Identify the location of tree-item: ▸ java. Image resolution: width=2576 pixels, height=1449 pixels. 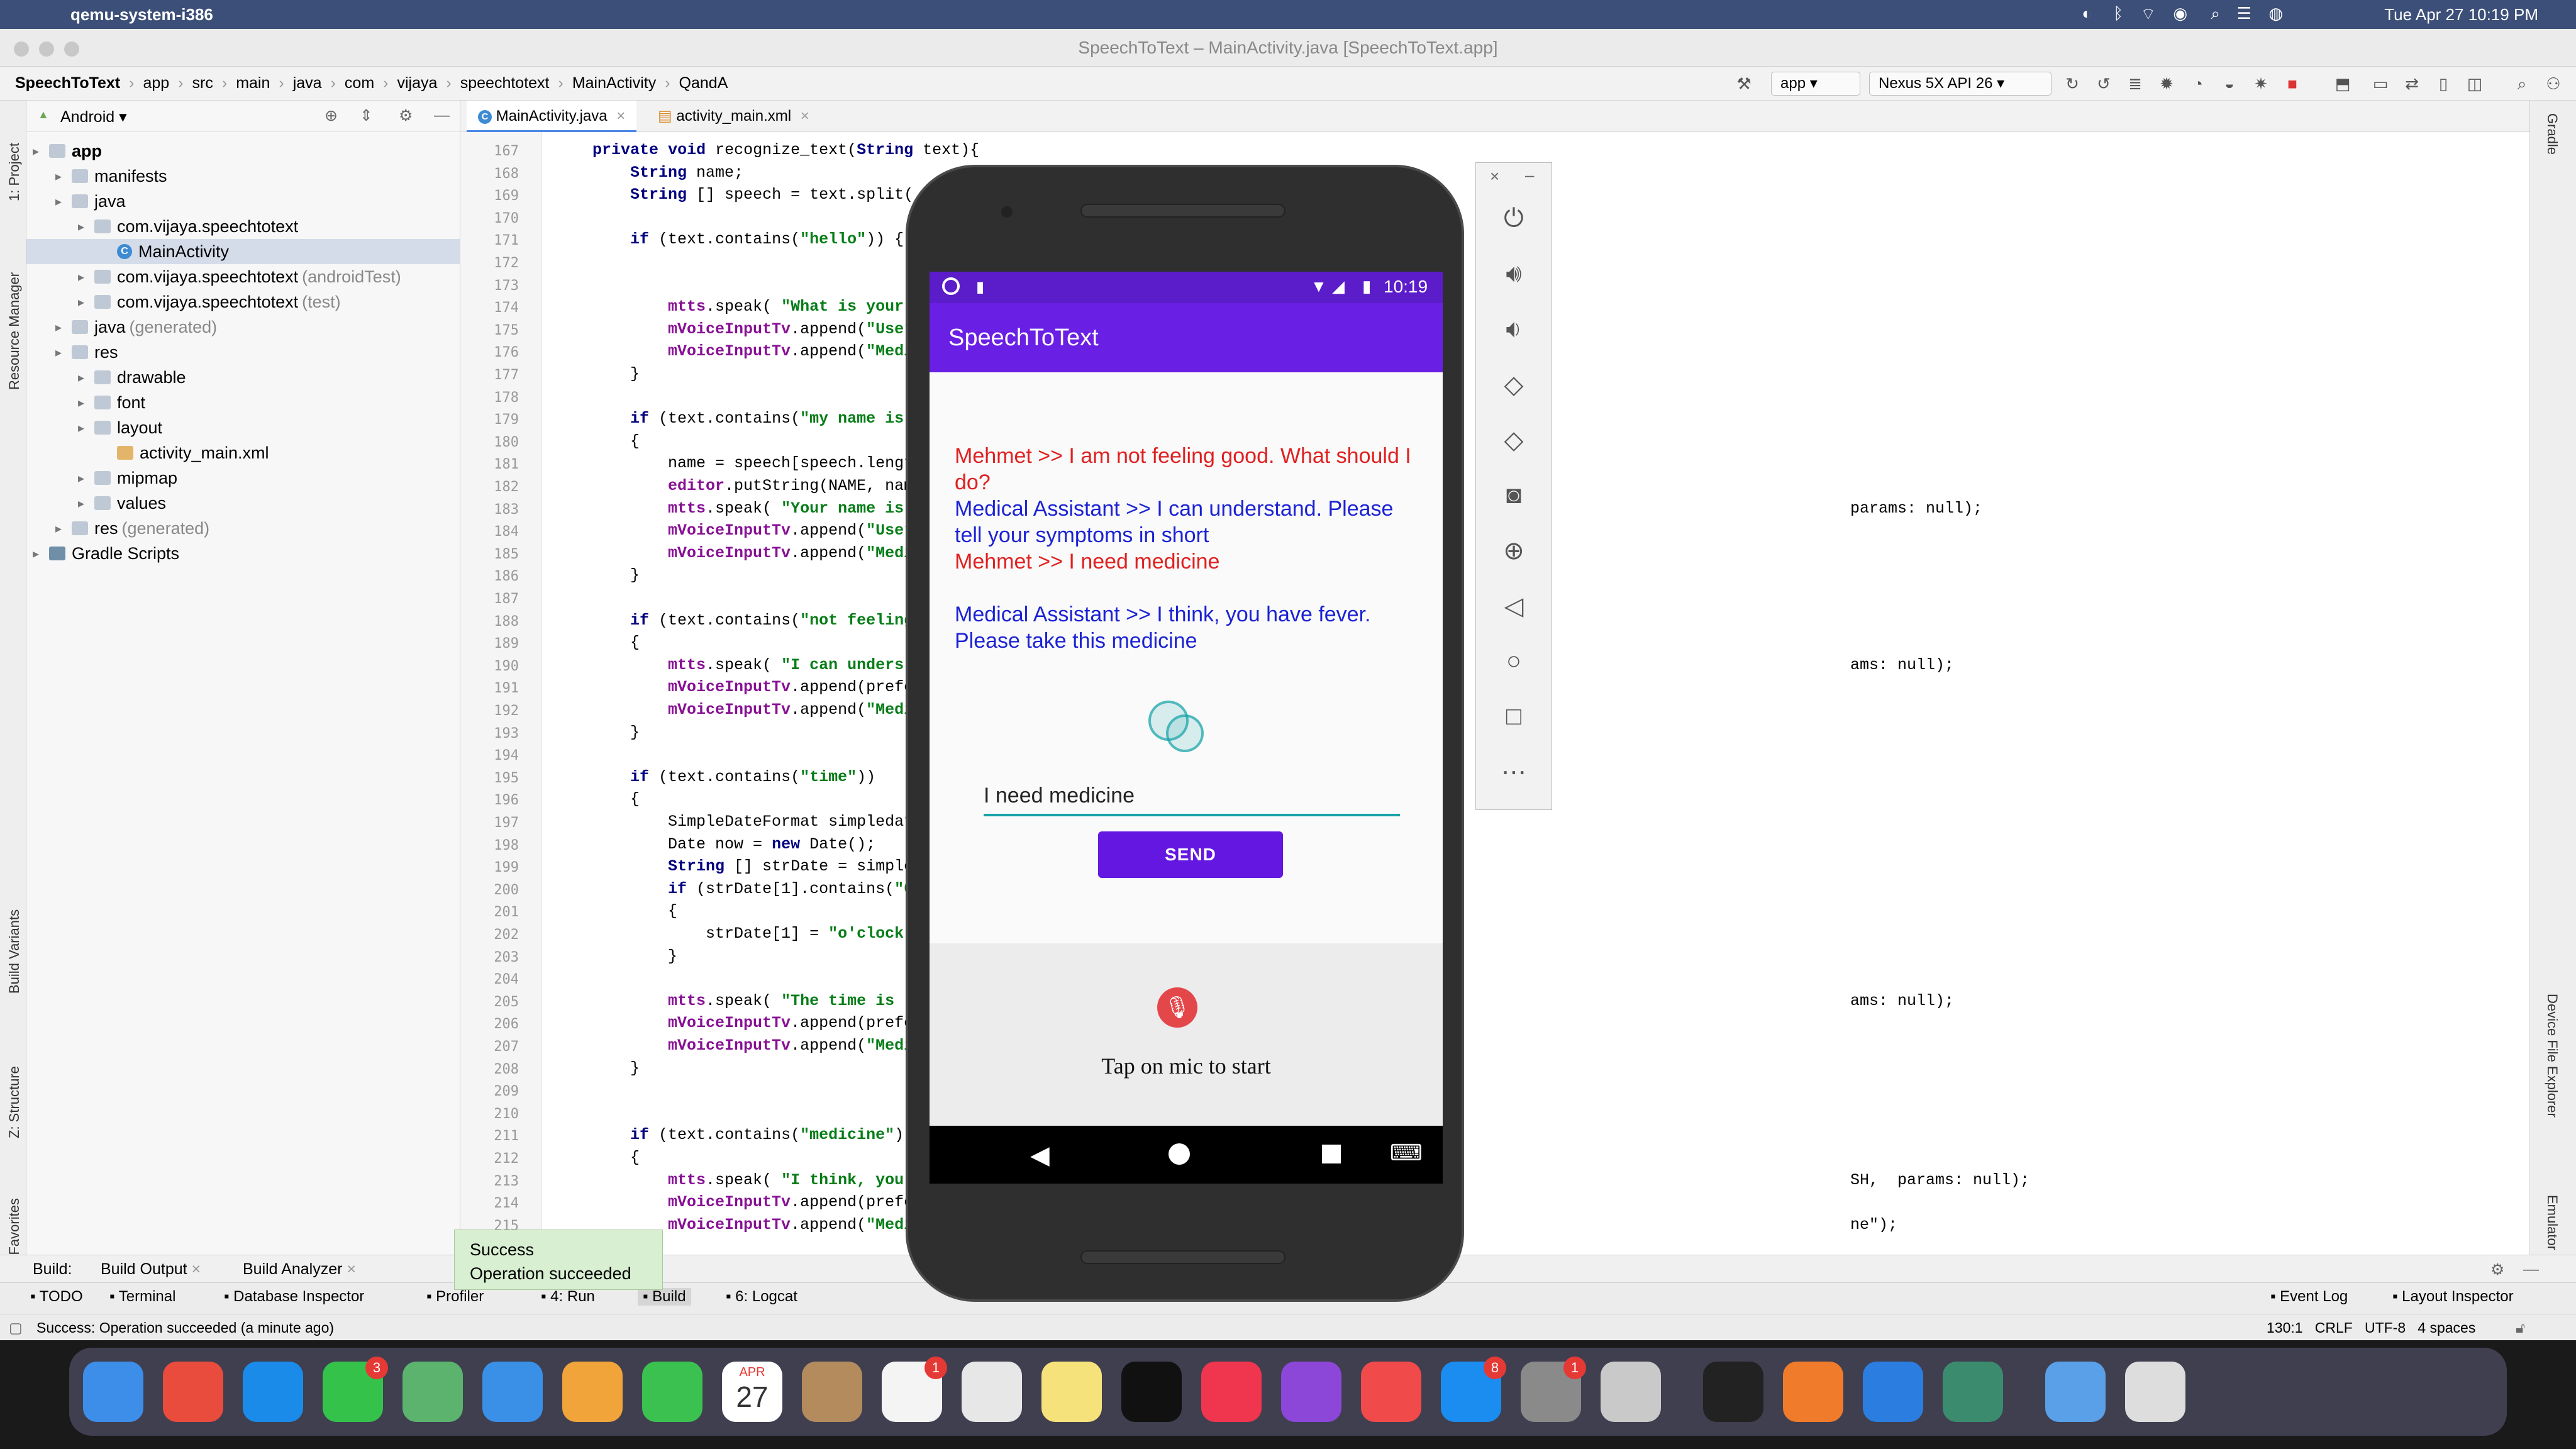
(243, 201).